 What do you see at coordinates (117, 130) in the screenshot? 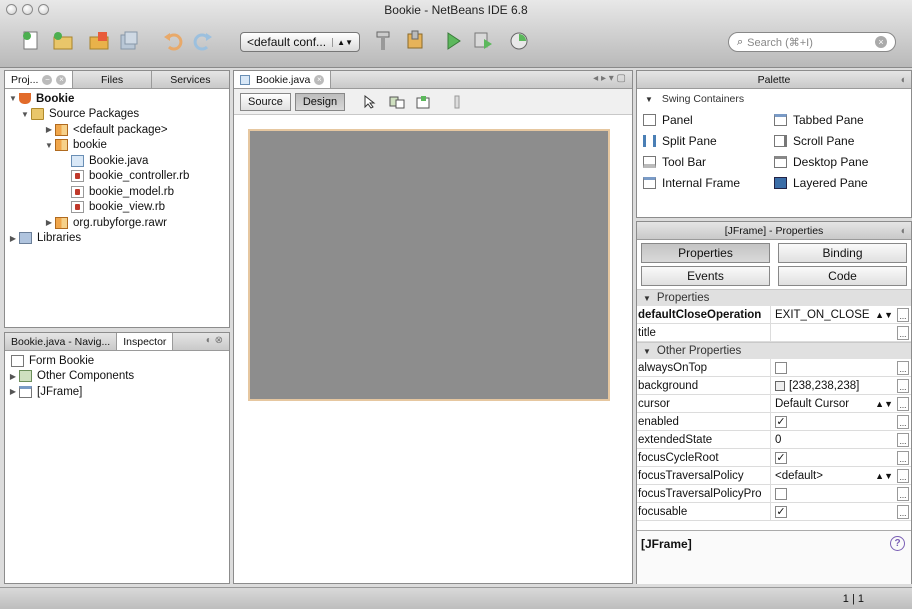
I see `tree-node-default-package: ▶ <default package>` at bounding box center [117, 130].